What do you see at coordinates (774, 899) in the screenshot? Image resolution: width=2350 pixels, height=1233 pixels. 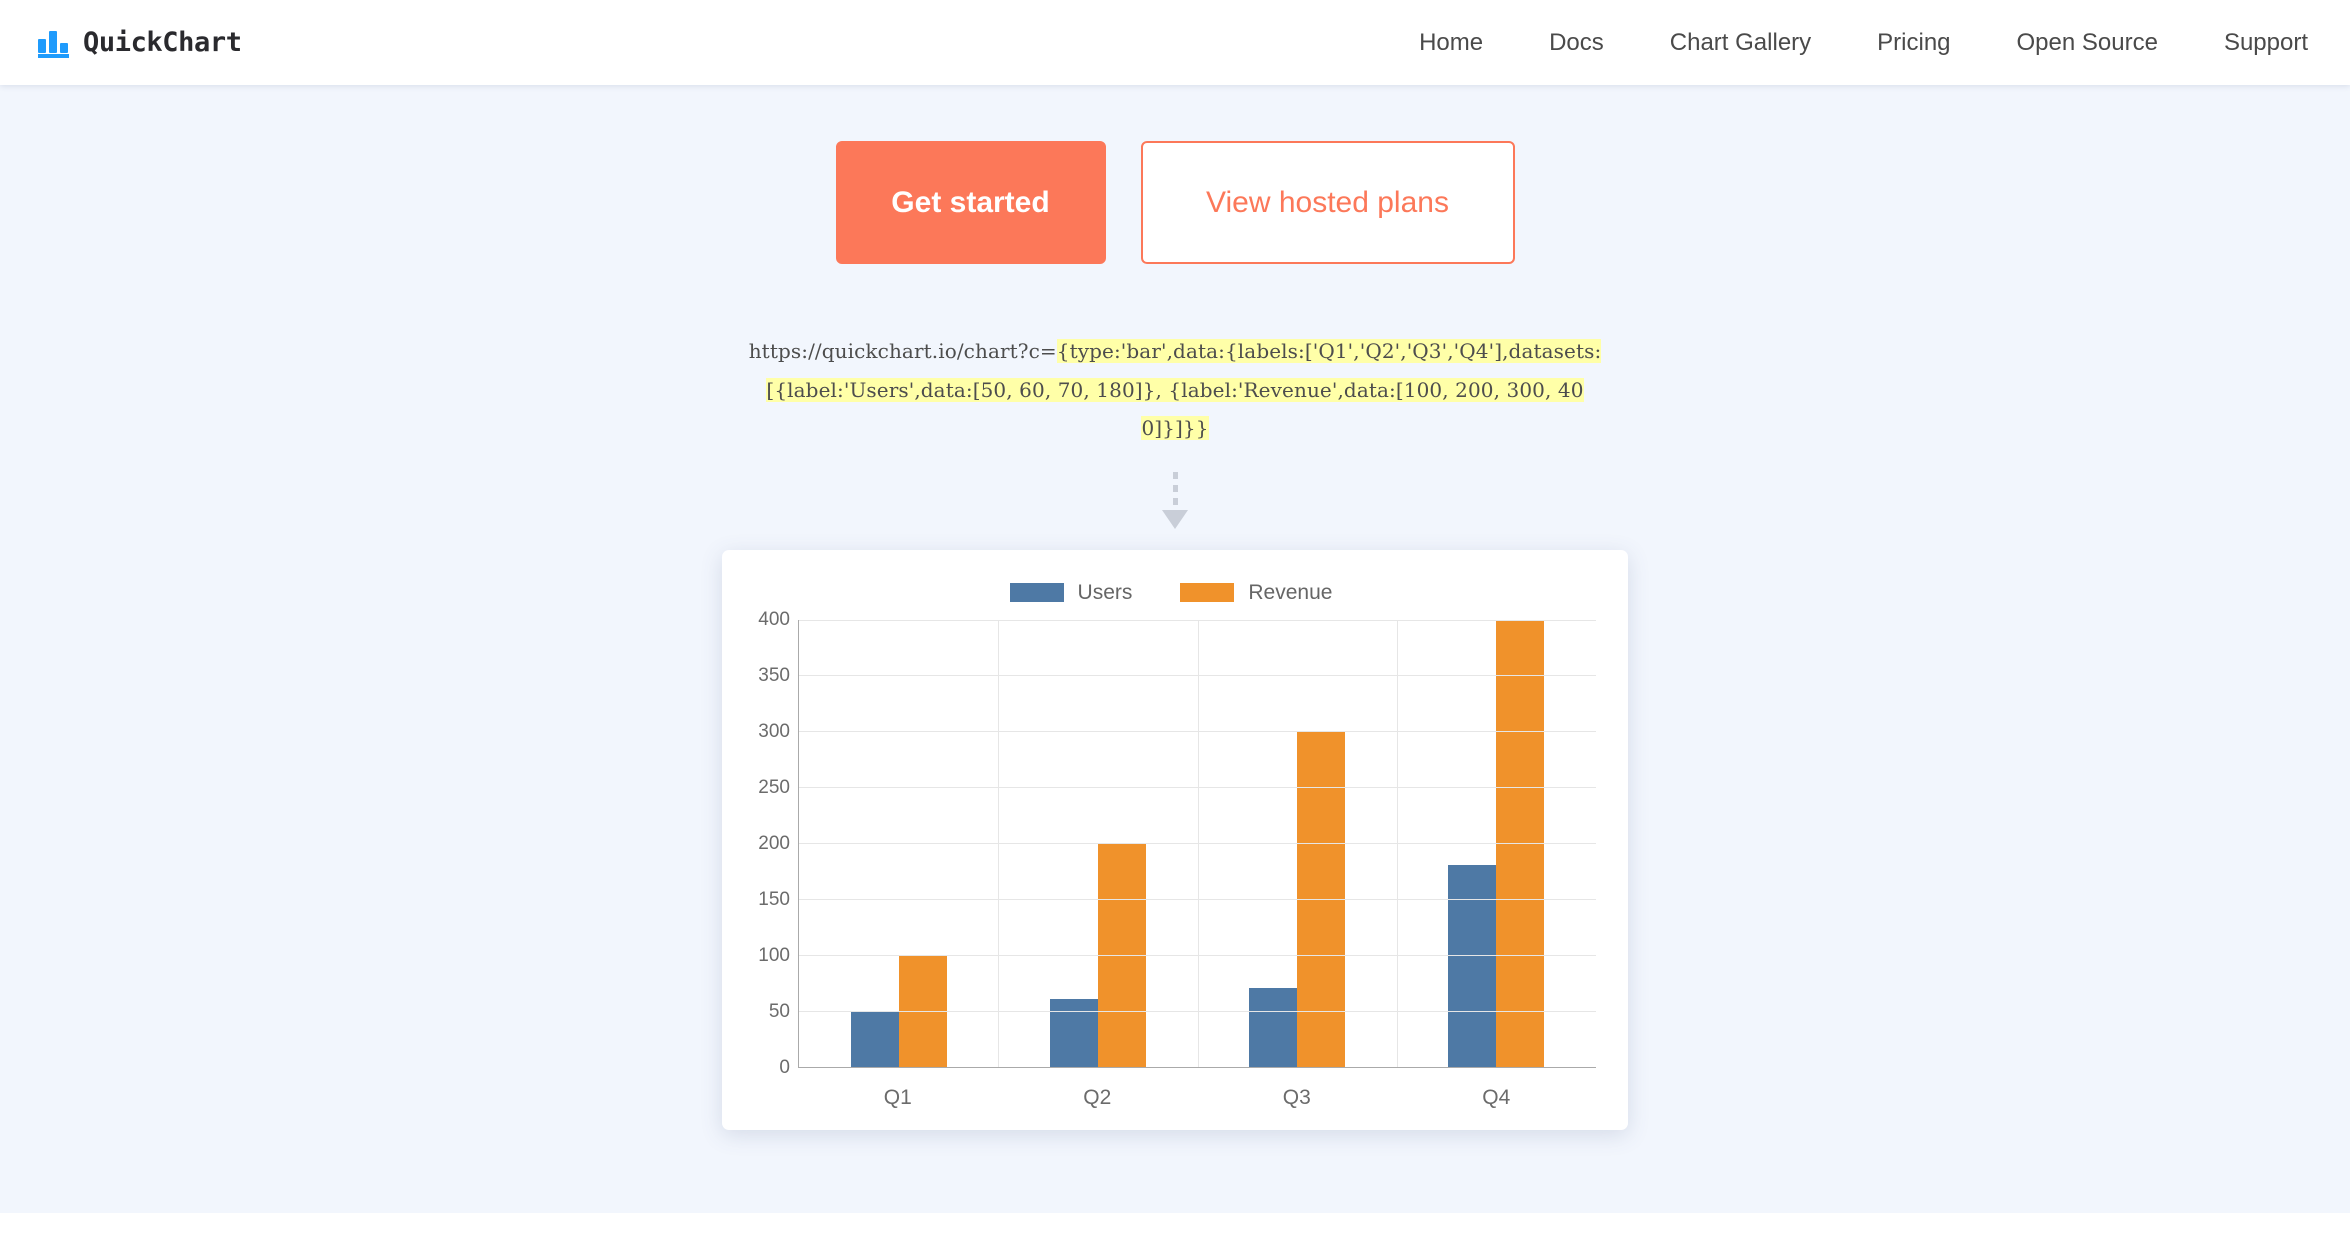 I see `y-tick-label: 150` at bounding box center [774, 899].